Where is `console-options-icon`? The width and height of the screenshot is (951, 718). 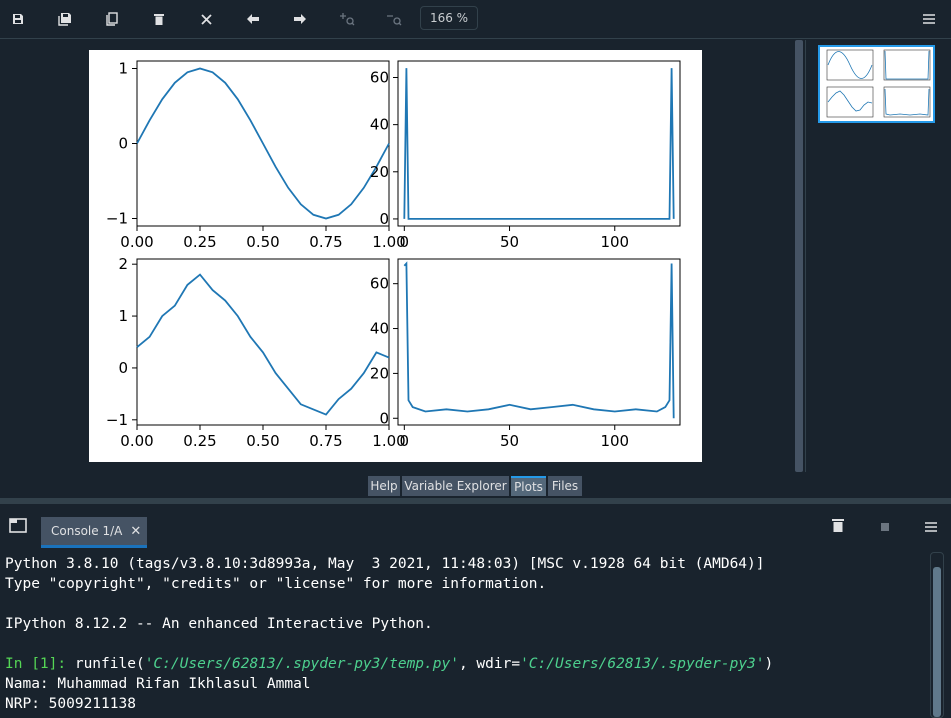
console-options-icon is located at coordinates (931, 528).